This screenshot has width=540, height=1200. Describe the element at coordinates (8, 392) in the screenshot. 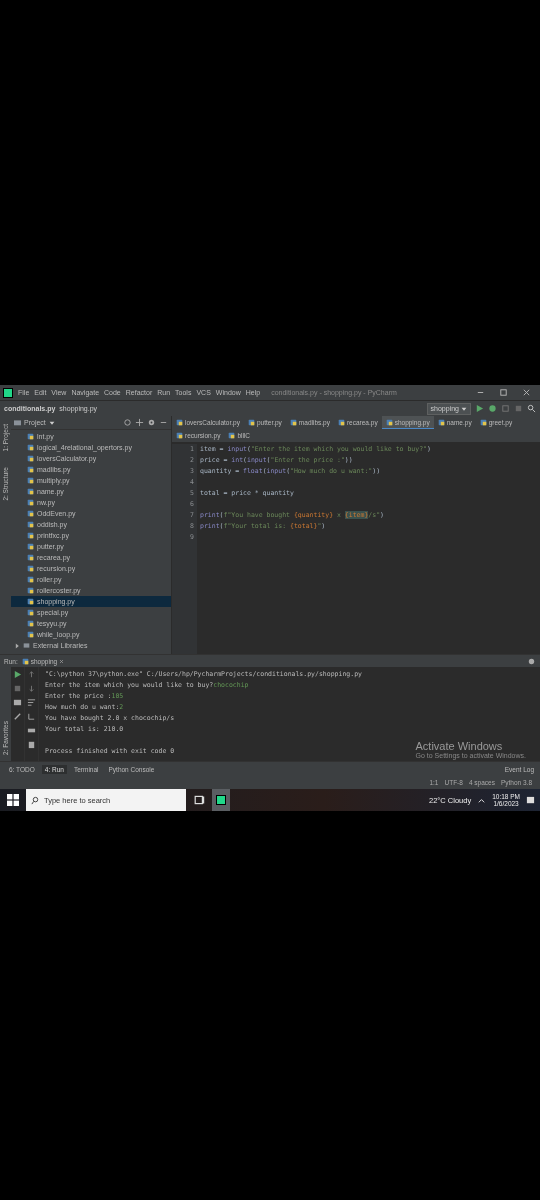

I see `pycharm-logo-icon` at that location.